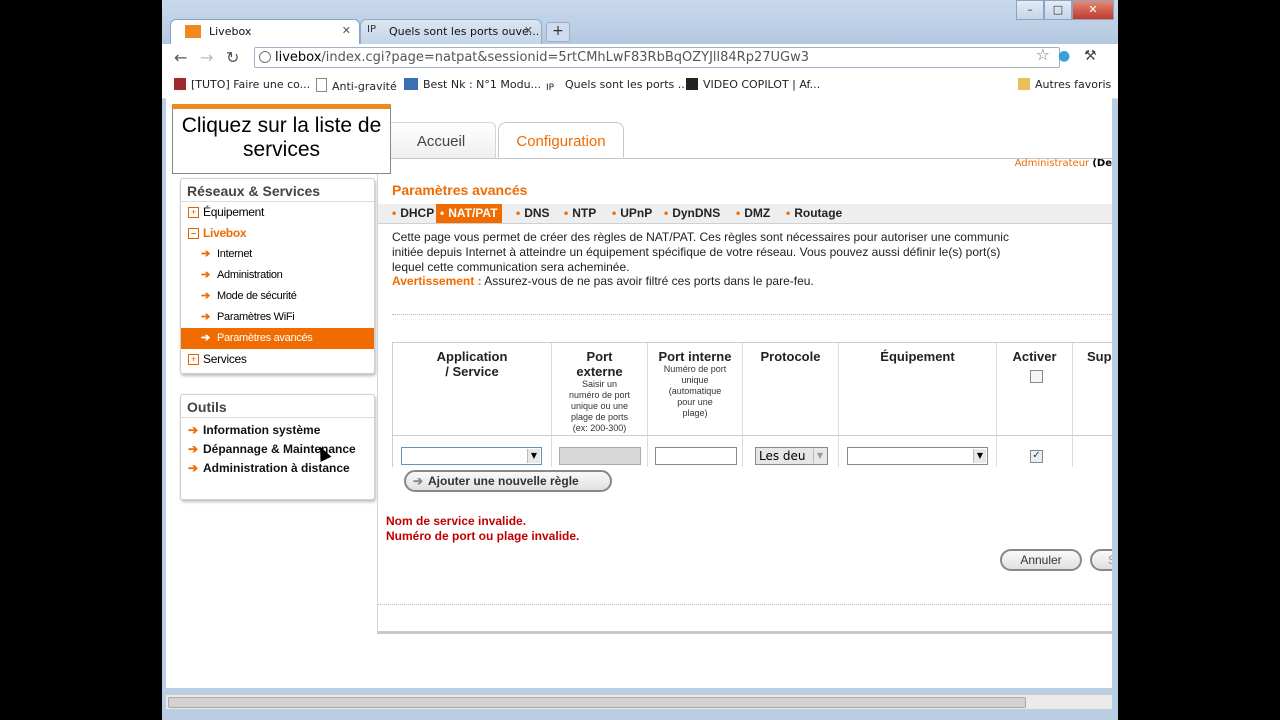 The width and height of the screenshot is (1280, 720). Describe the element at coordinates (1043, 54) in the screenshot. I see `star-icon: ☆` at that location.